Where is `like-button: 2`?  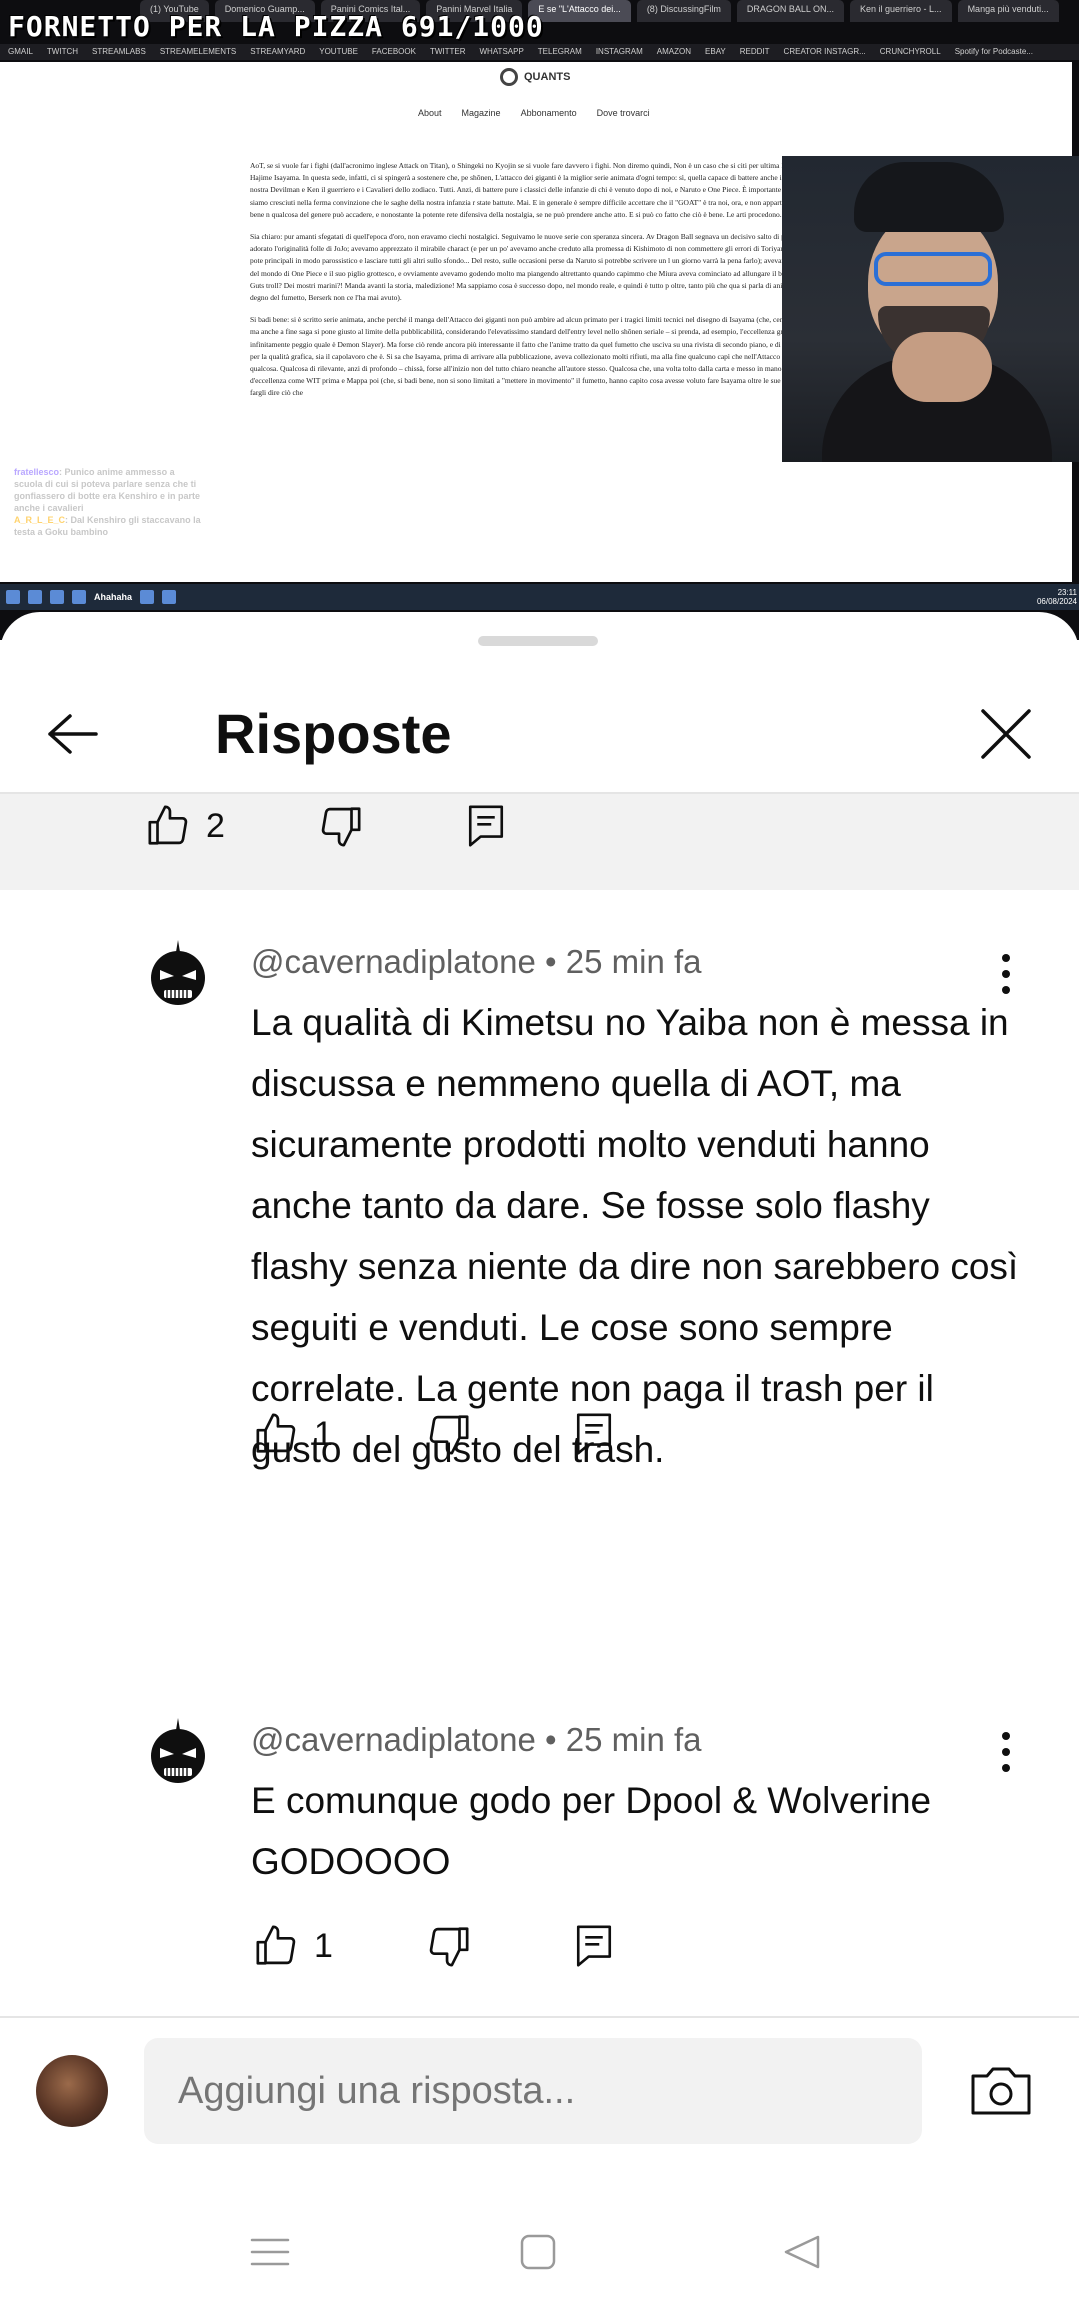 like-button: 2 is located at coordinates (185, 826).